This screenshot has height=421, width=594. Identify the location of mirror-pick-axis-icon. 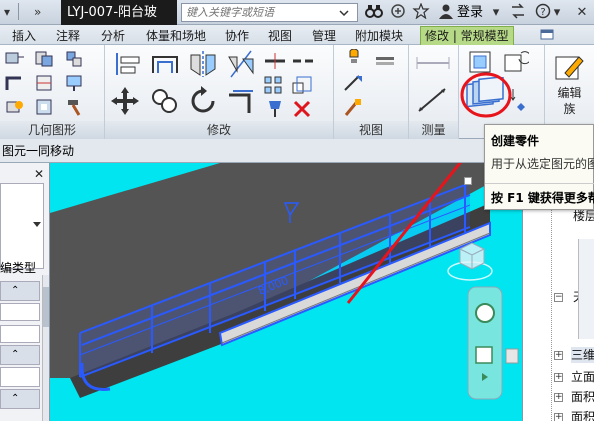
(203, 64).